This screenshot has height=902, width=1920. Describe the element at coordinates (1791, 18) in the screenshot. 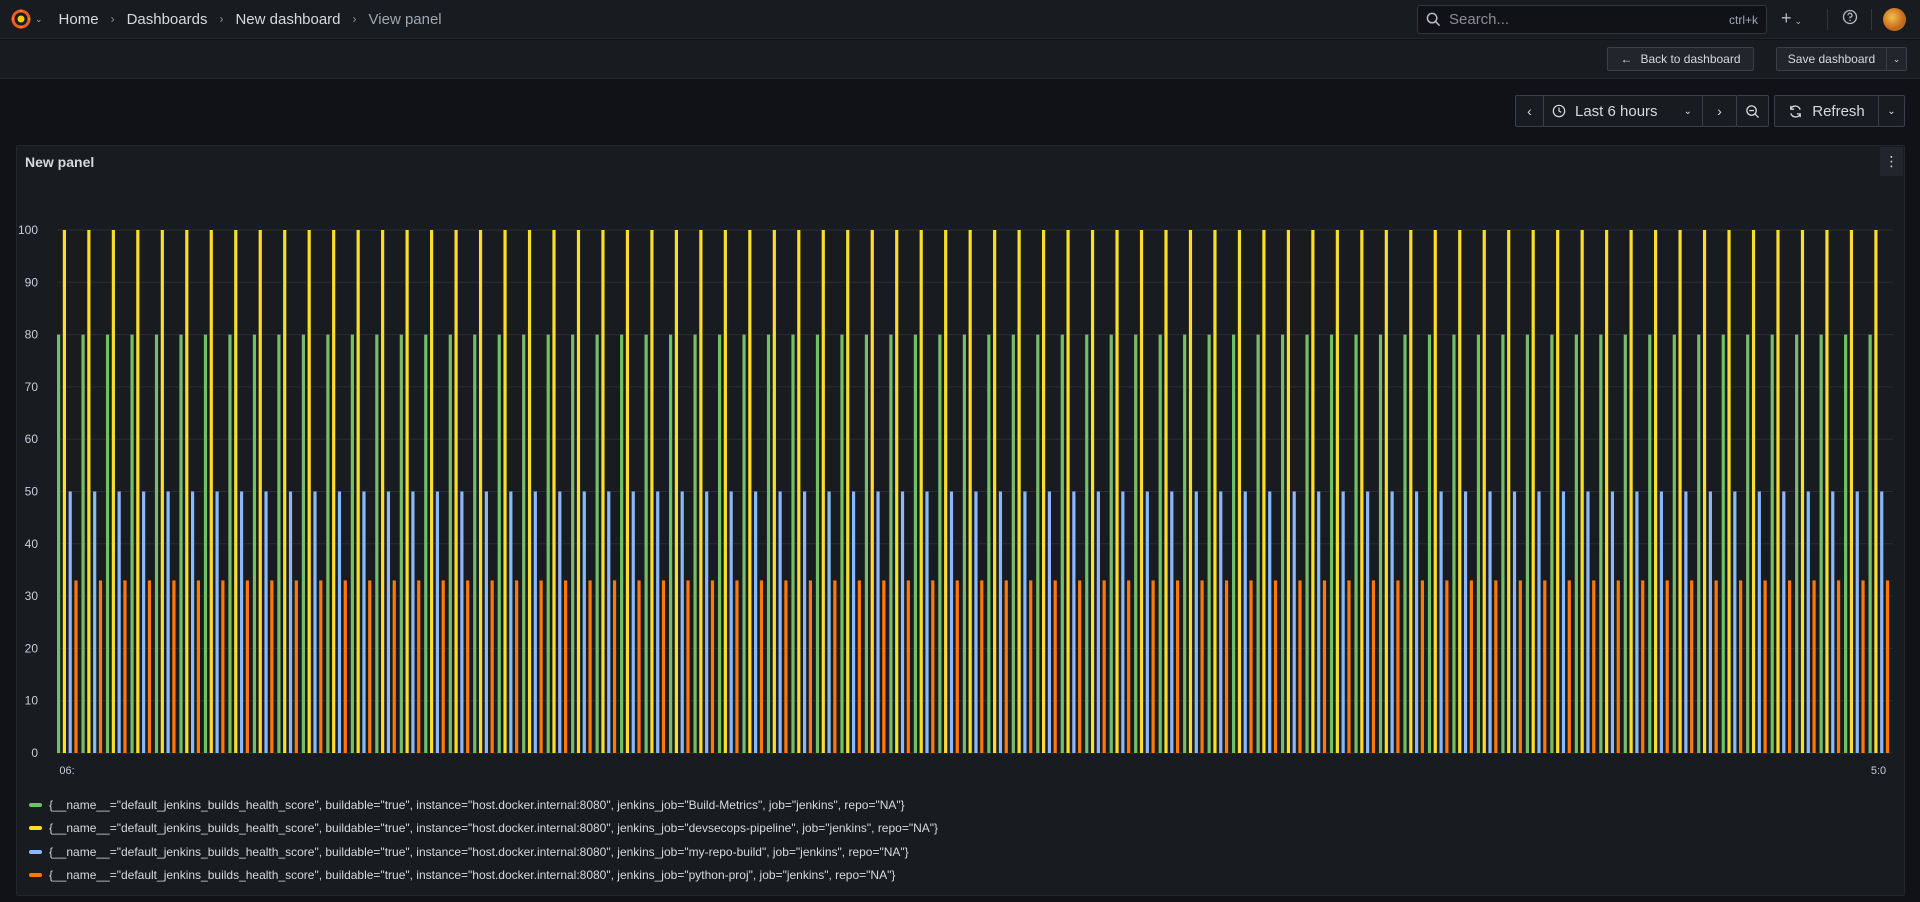

I see `add-new-button: + ⌄` at that location.